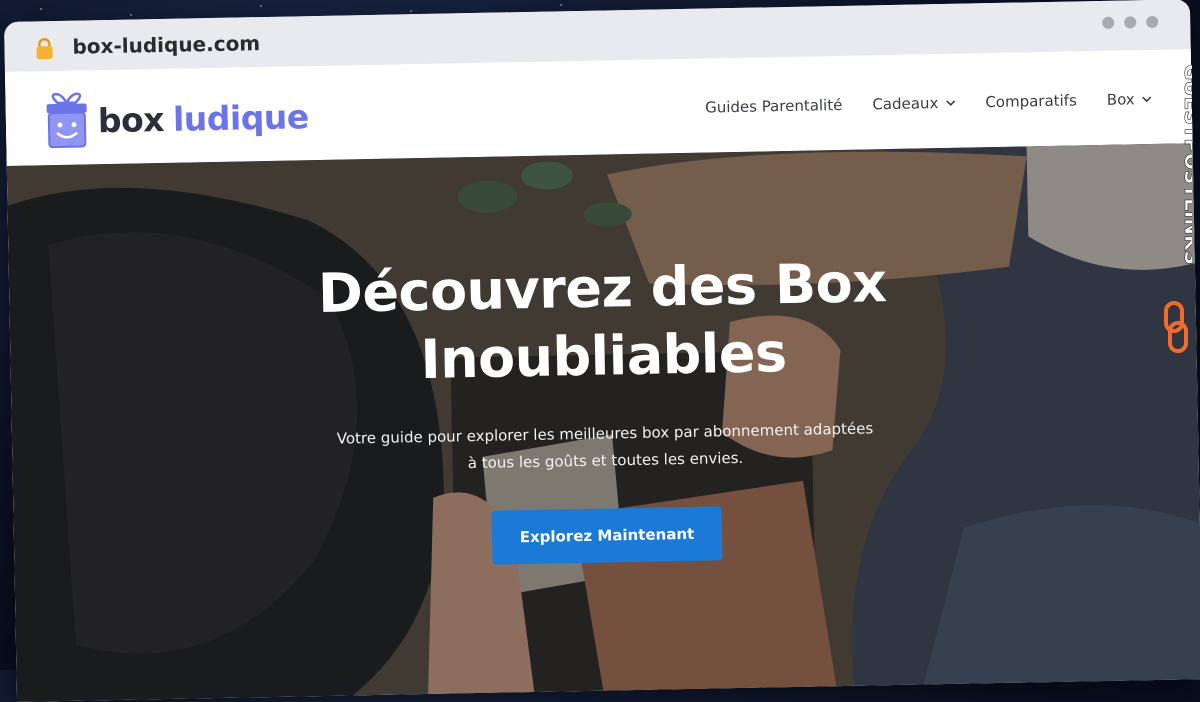  What do you see at coordinates (607, 535) in the screenshot?
I see `explore-button: Explorez Maintenant` at bounding box center [607, 535].